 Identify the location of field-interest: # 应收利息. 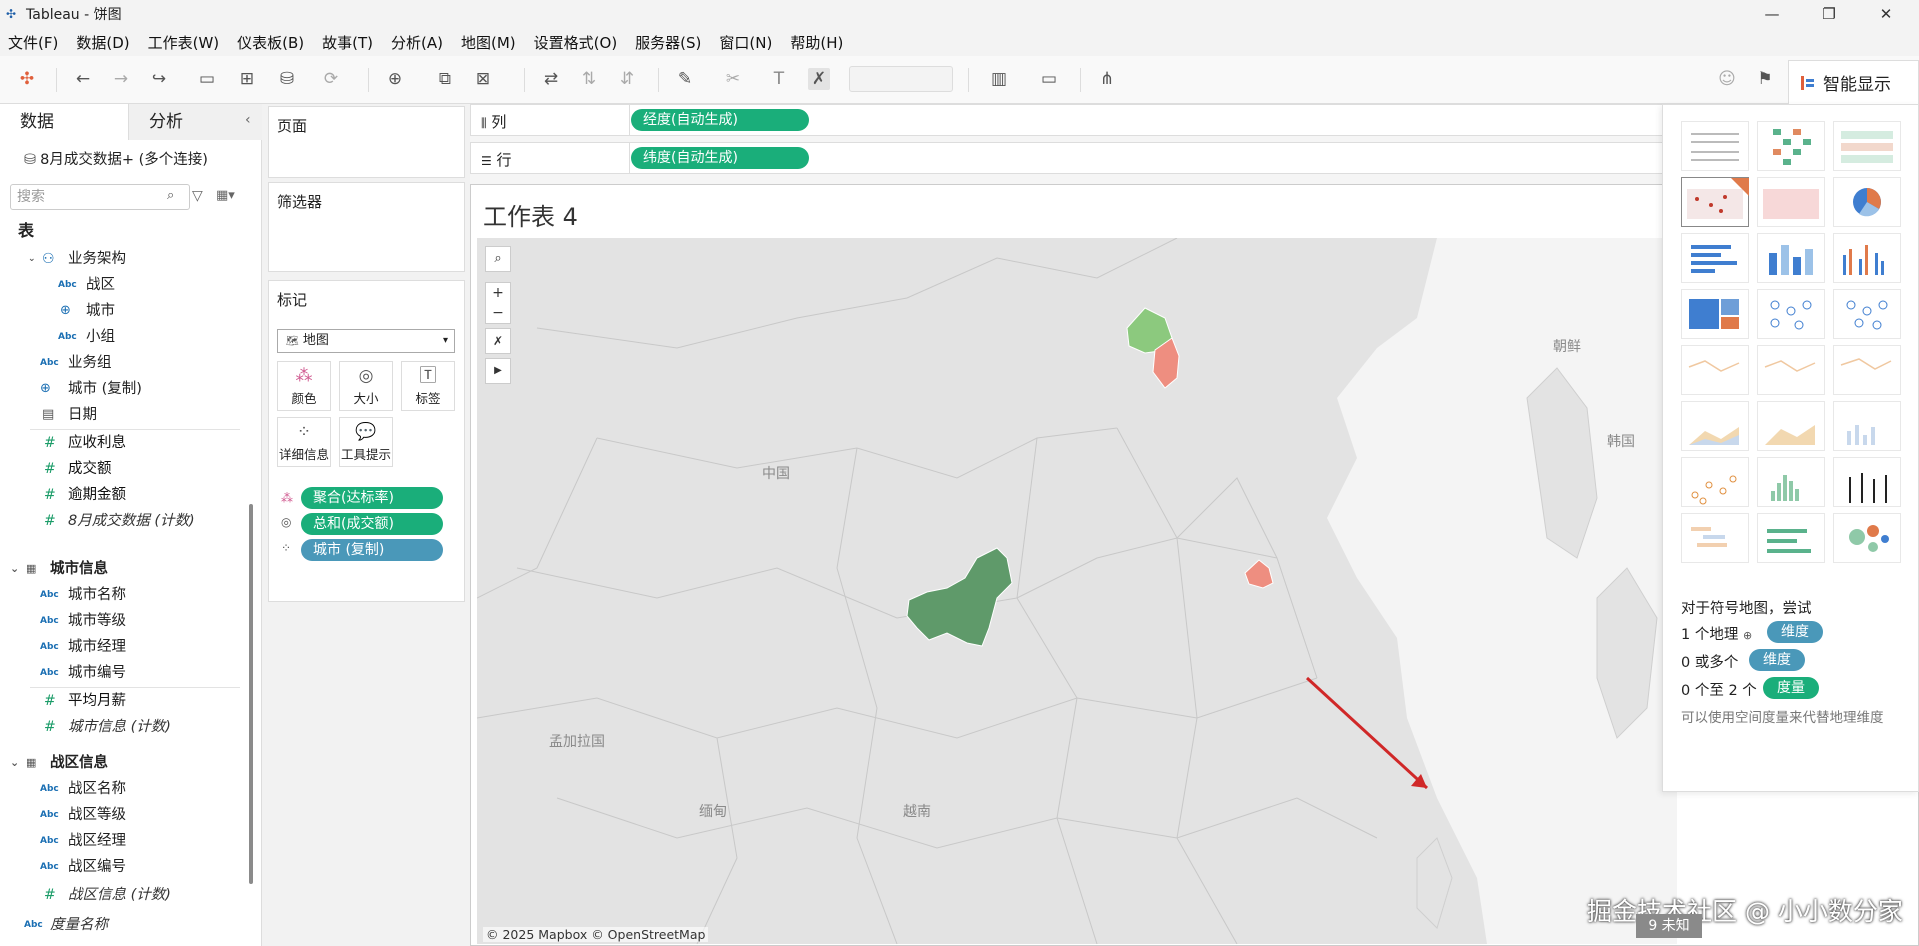
(120, 443).